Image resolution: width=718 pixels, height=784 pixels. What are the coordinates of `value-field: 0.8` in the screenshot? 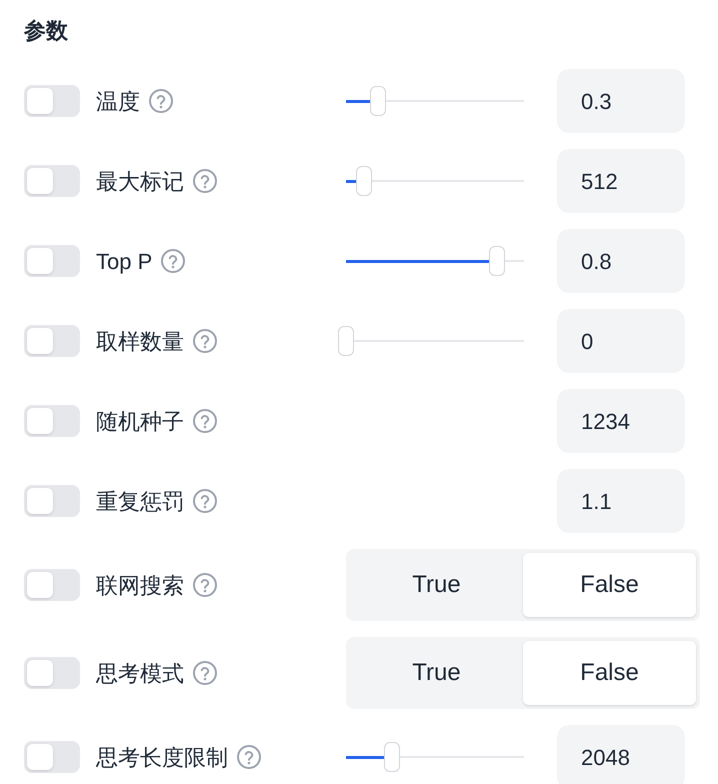 It's located at (621, 261).